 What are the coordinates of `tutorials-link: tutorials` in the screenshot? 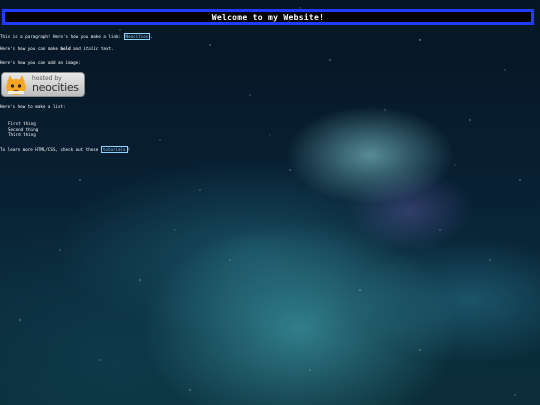 It's located at (114, 149).